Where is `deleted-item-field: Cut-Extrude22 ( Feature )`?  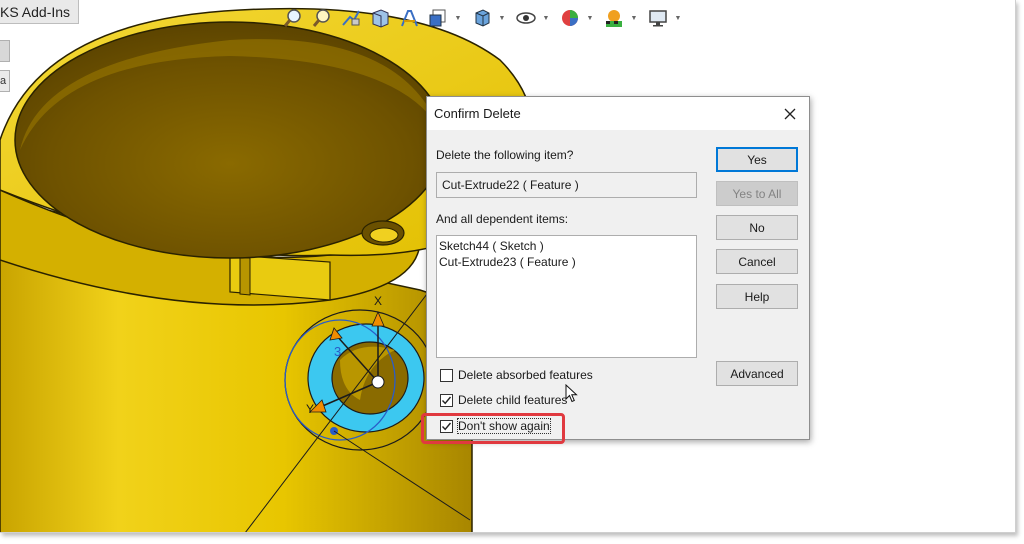
deleted-item-field: Cut-Extrude22 ( Feature ) is located at coordinates (566, 185).